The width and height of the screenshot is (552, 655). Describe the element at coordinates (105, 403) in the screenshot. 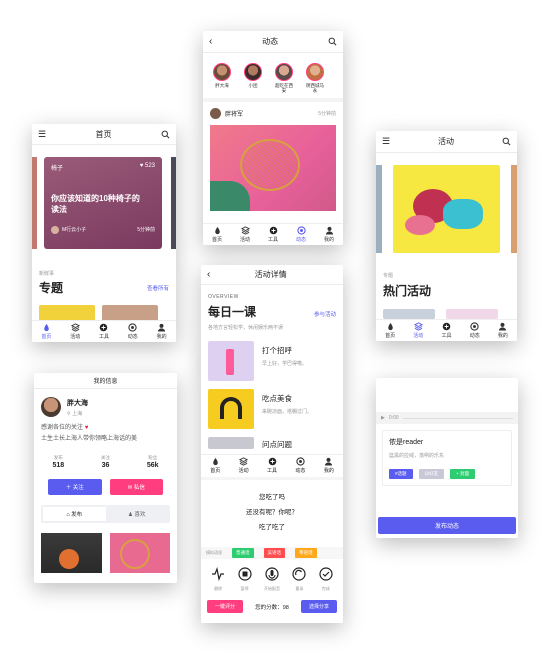

I see `profile-info: 胖大海 ⚲ 上海` at that location.